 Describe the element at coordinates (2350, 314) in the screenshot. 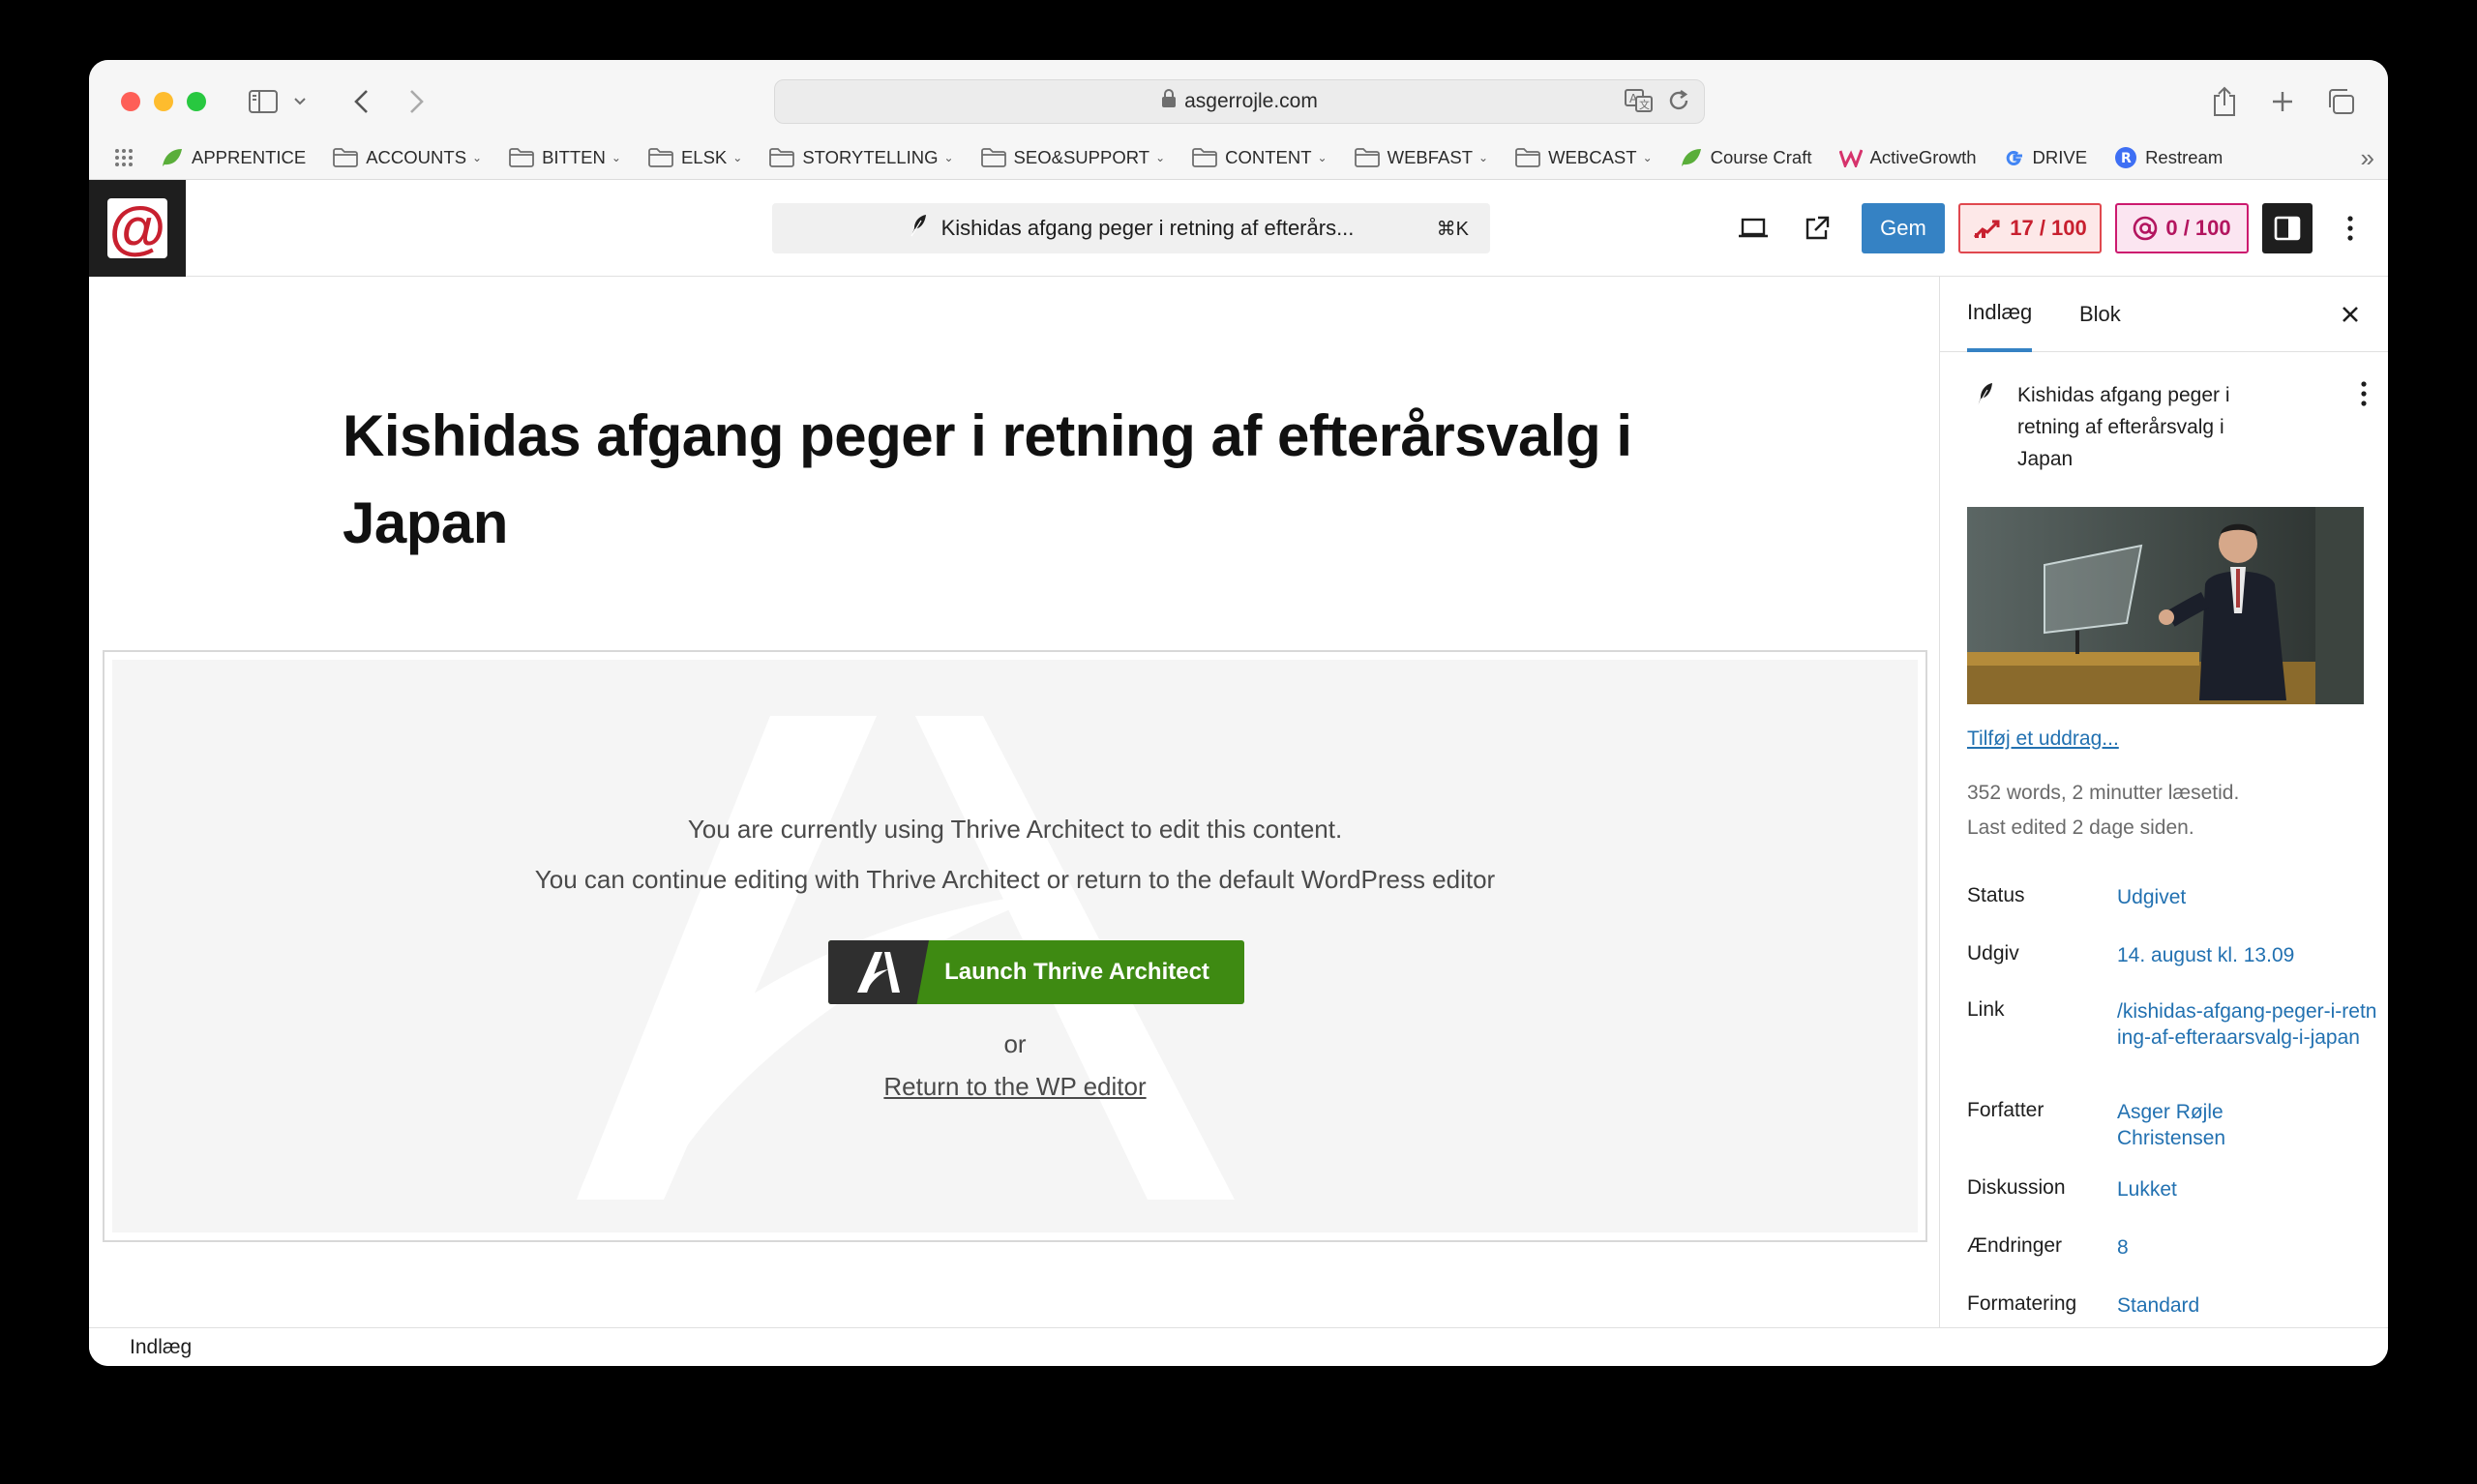

I see `close-icon` at that location.